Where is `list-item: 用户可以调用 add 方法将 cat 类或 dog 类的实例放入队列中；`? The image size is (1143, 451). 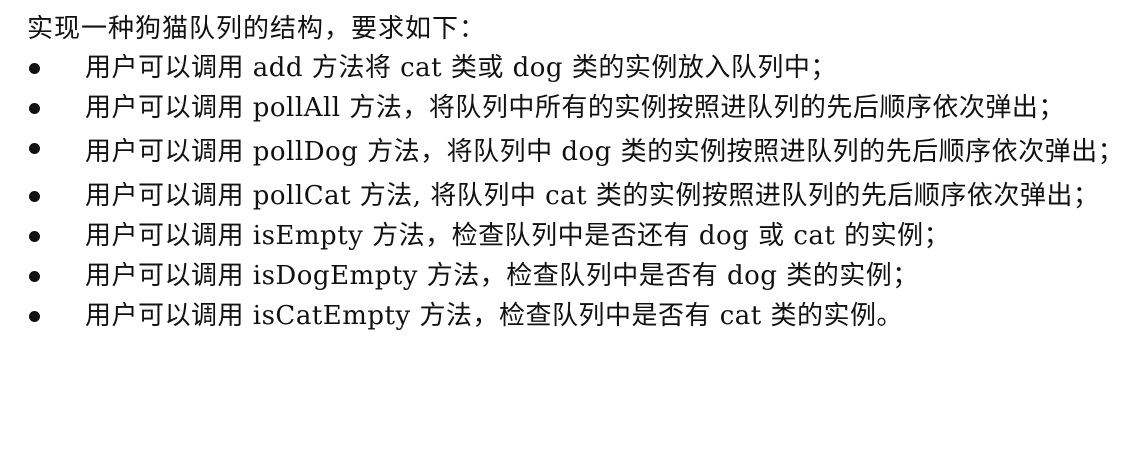
list-item: 用户可以调用 add 方法将 cat 类或 dog 类的实例放入队列中； is located at coordinates (585, 68).